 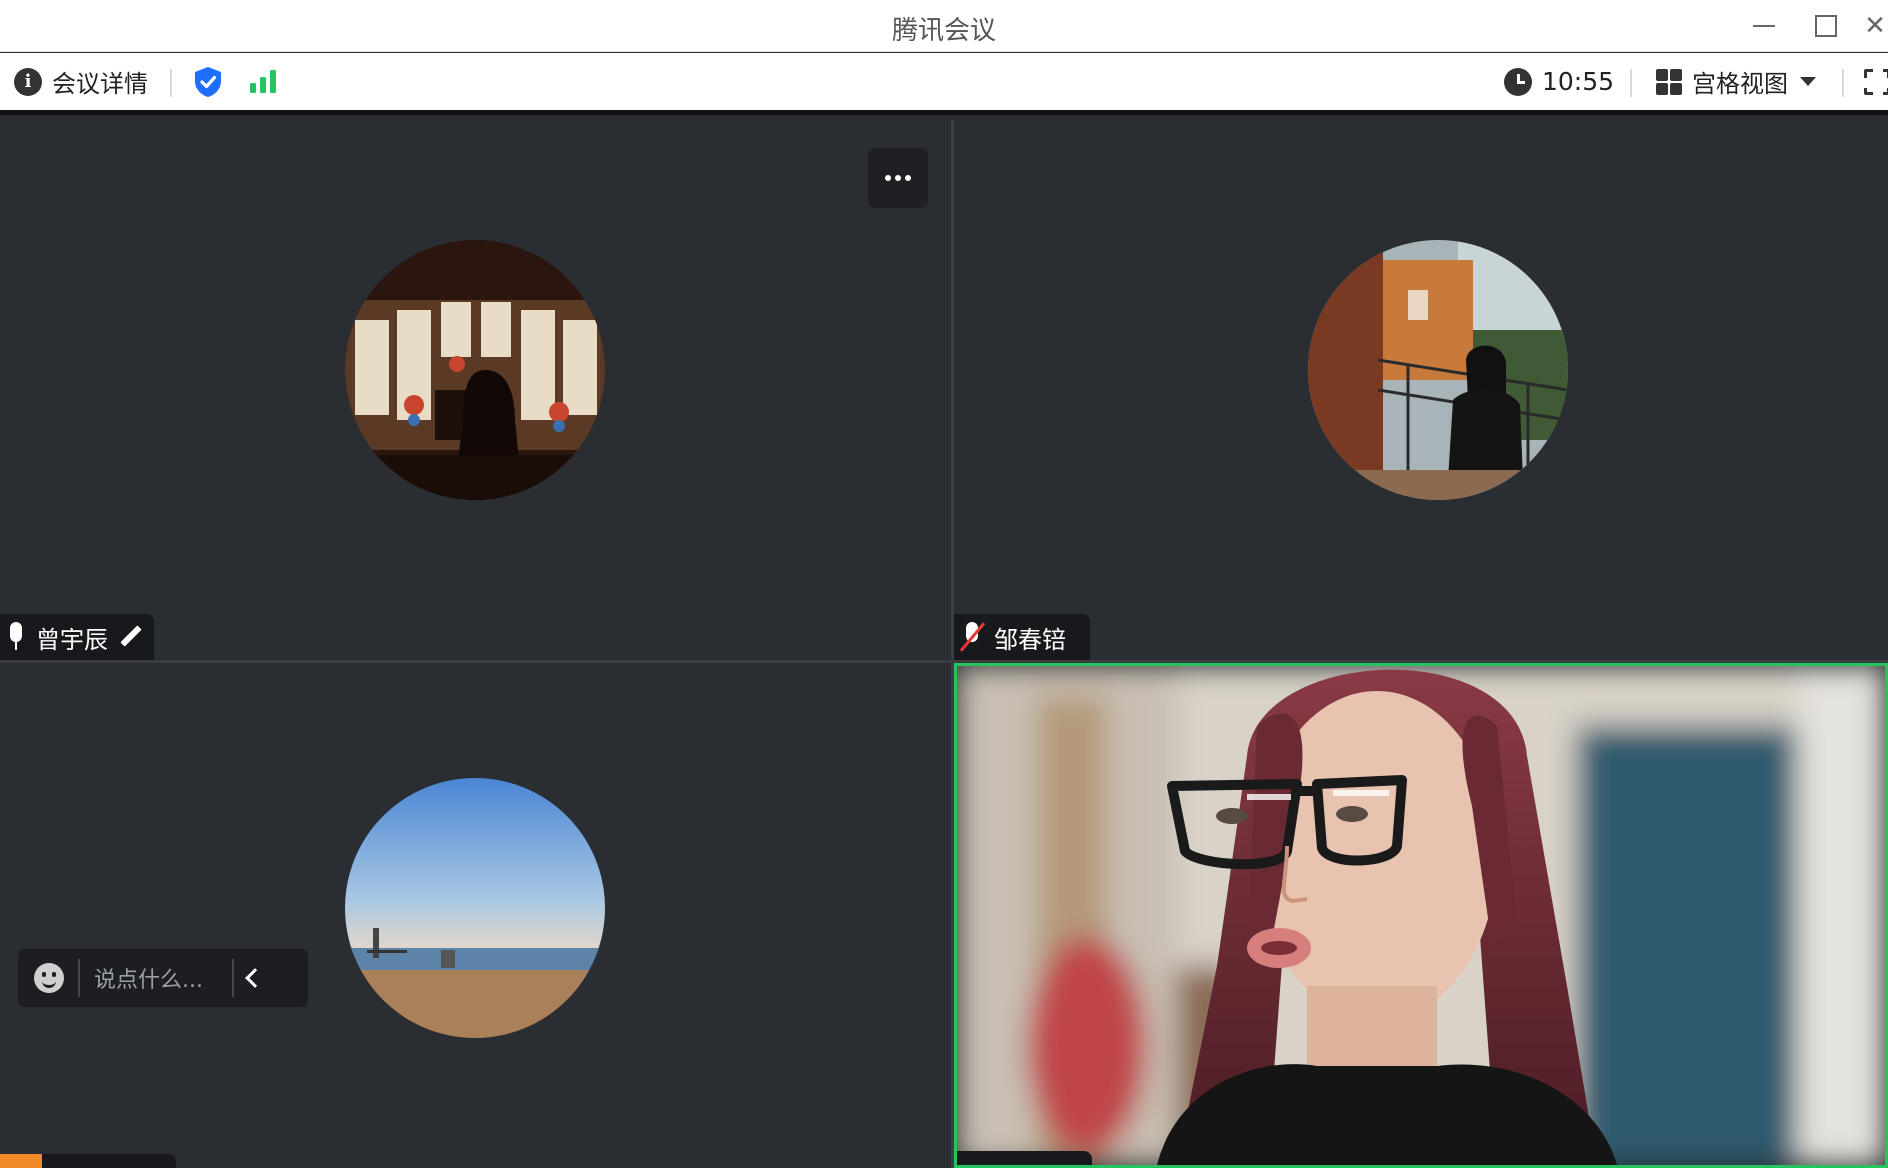 What do you see at coordinates (72, 639) in the screenshot?
I see `participant-name: 曾宇辰` at bounding box center [72, 639].